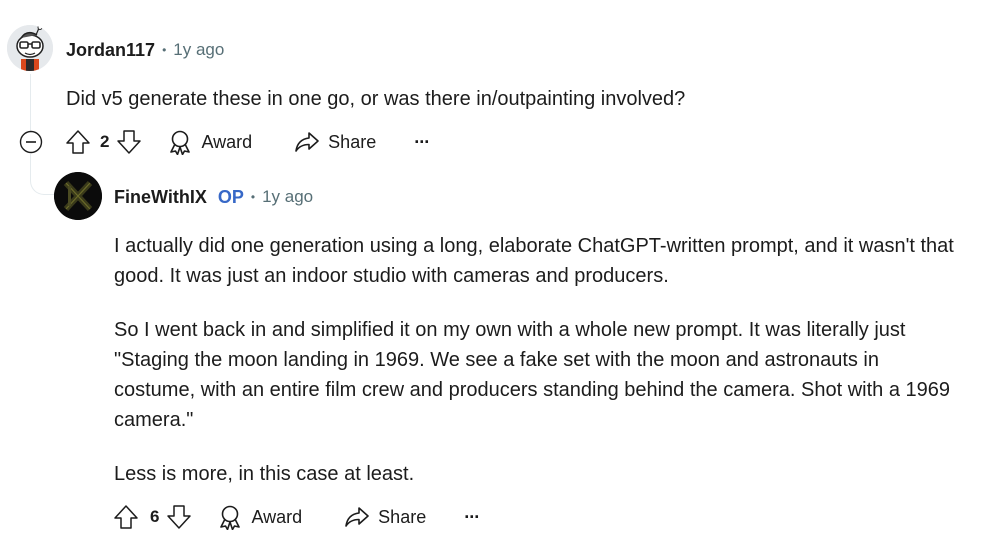  I want to click on vote-score: 6, so click(155, 516).